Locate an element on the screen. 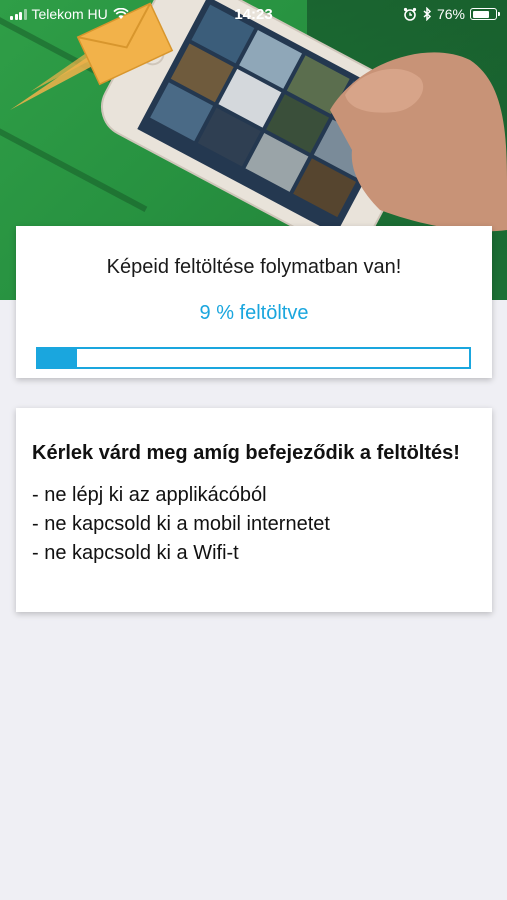 The height and width of the screenshot is (900, 507). carrier-name: Telekom HU is located at coordinates (69, 14).